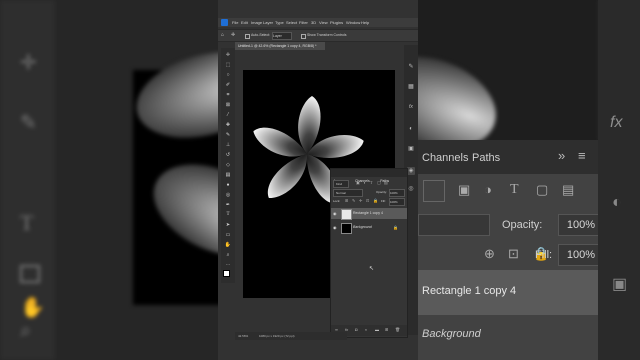 The width and height of the screenshot is (640, 360). What do you see at coordinates (568, 190) in the screenshot?
I see `filter-smart-object-icon: ▤` at bounding box center [568, 190].